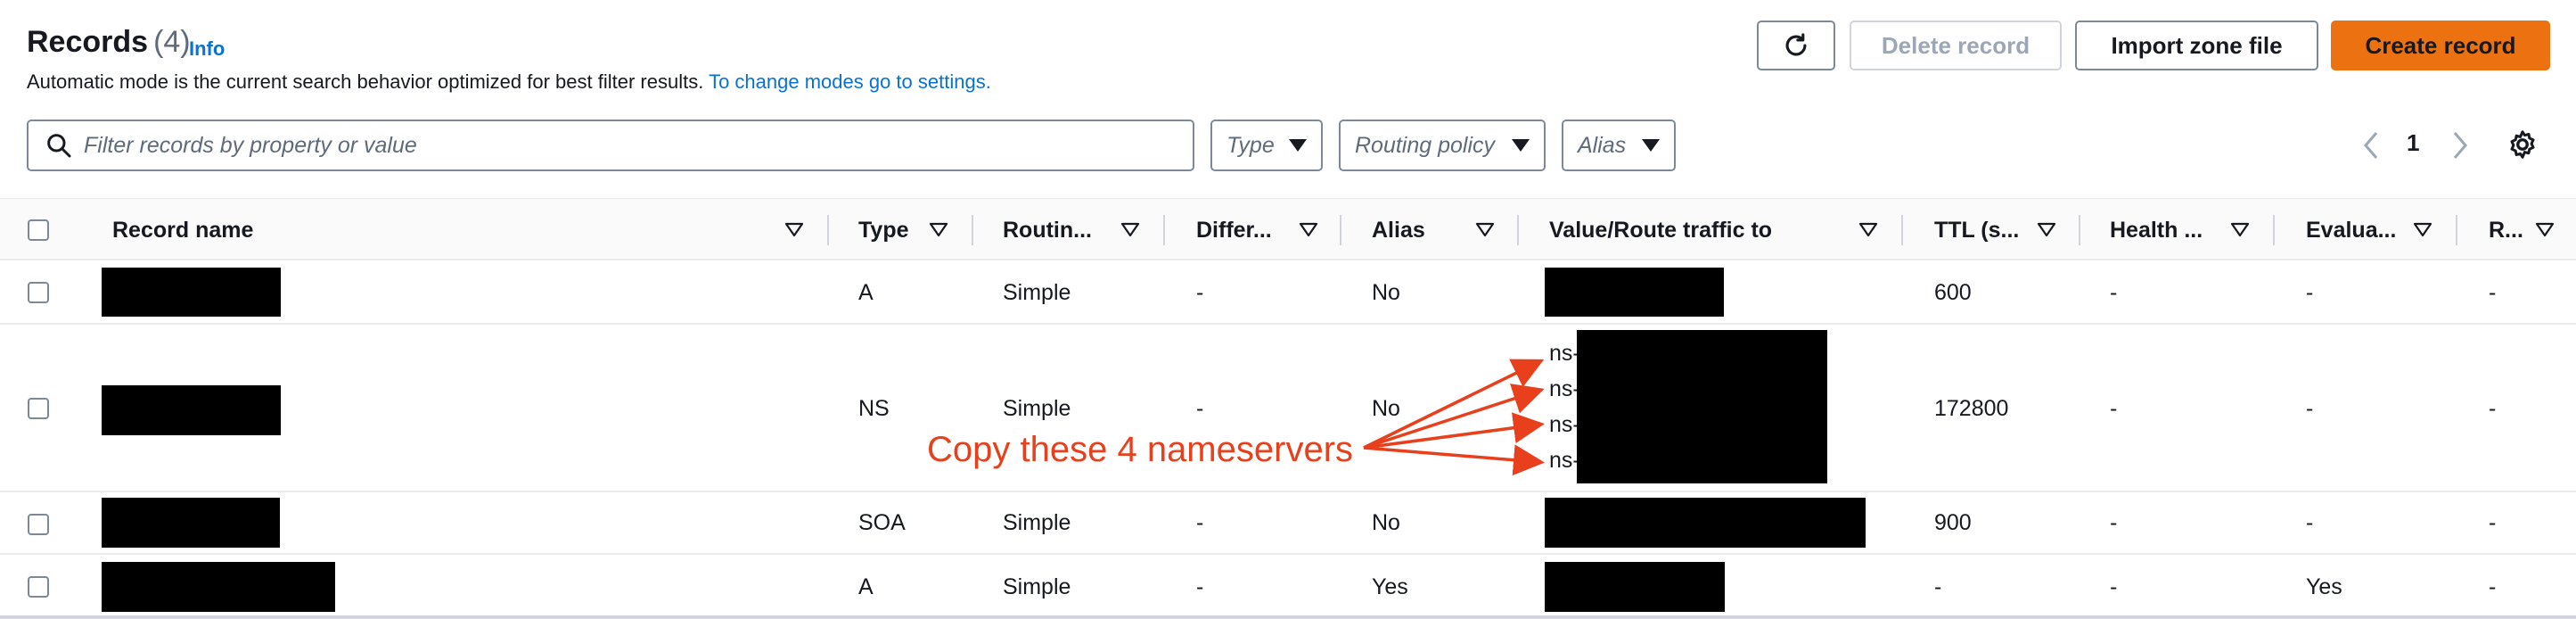 The image size is (2576, 619). I want to click on dropdown-caret-icon, so click(1298, 145).